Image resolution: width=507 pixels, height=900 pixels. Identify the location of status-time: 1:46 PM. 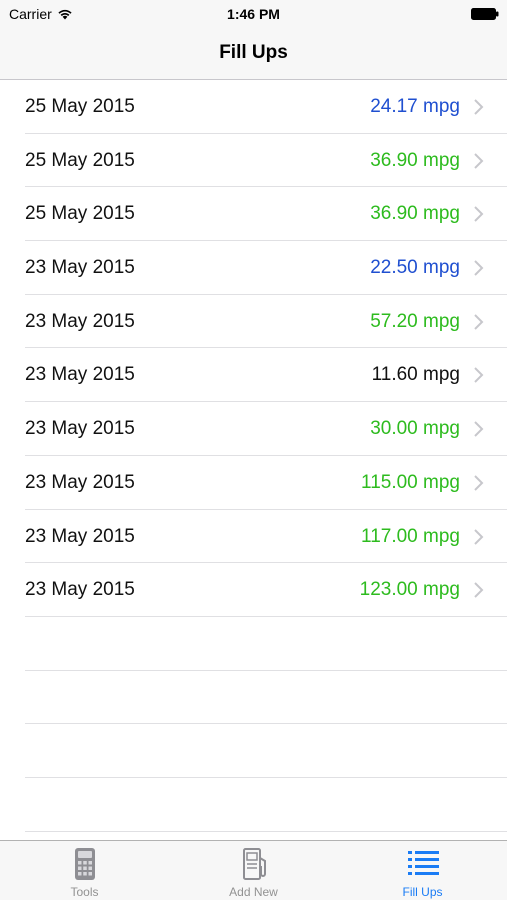
(253, 14).